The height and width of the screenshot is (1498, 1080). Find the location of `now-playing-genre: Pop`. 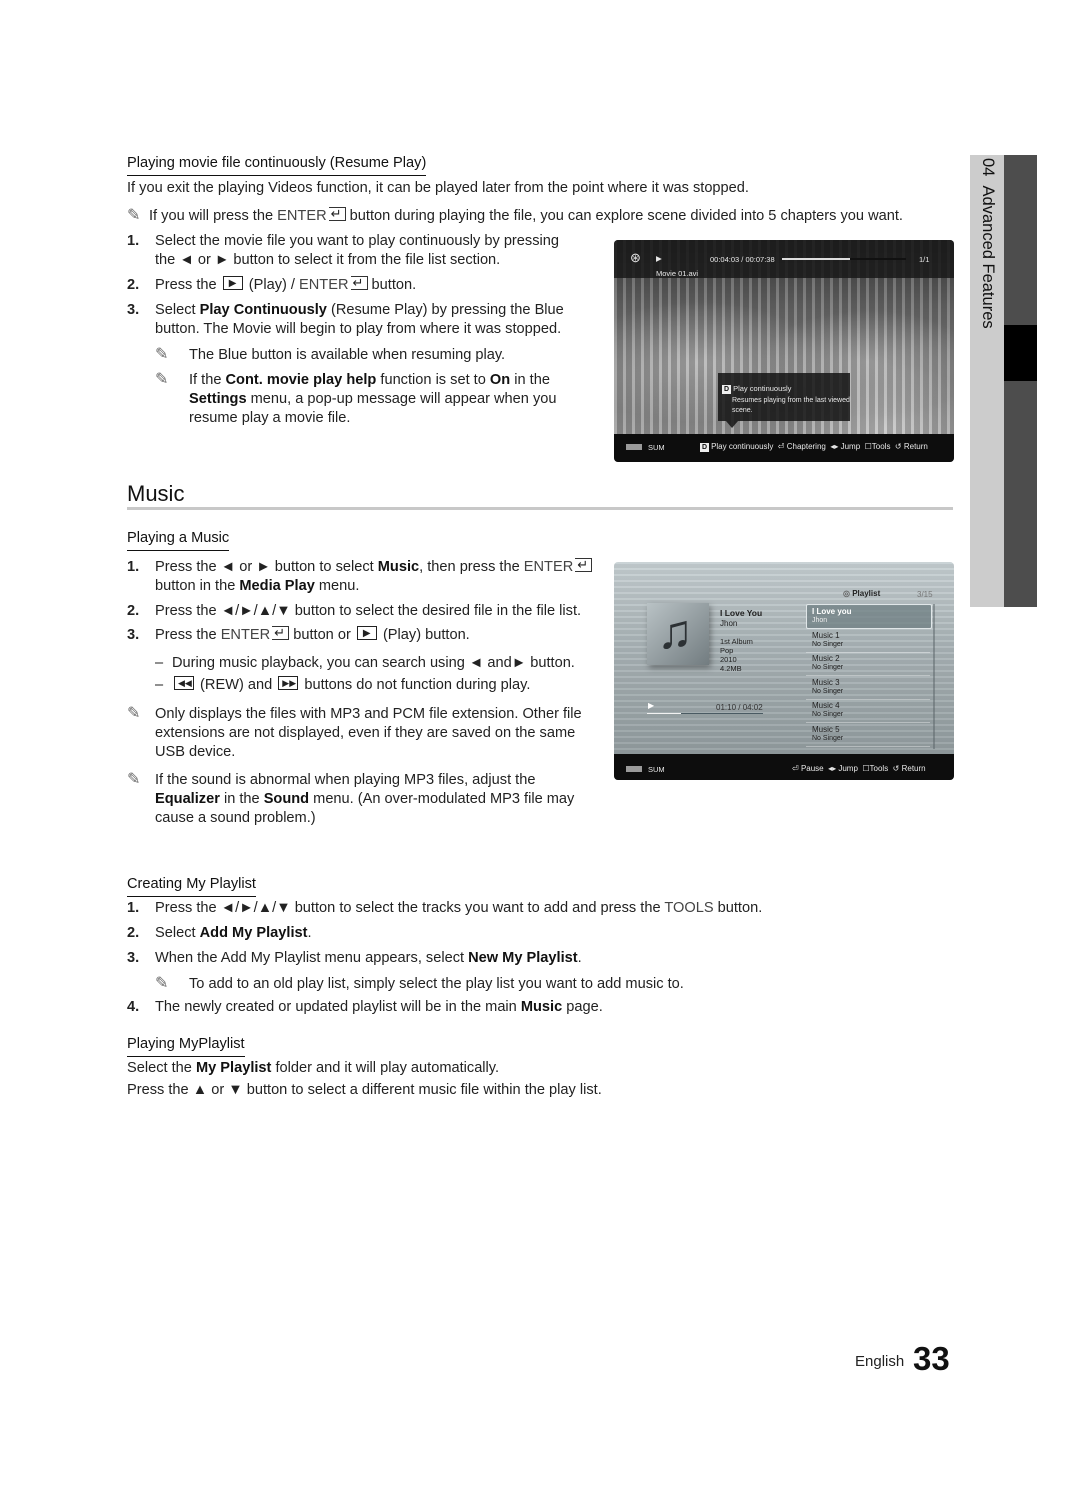

now-playing-genre: Pop is located at coordinates (727, 650).